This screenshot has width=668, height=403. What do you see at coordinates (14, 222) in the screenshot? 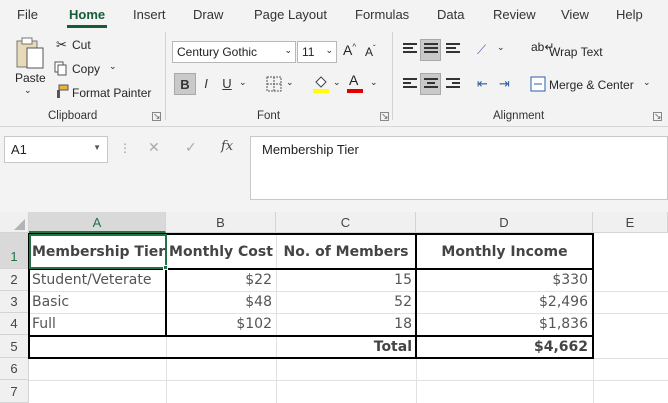
I see `select-all-corner` at bounding box center [14, 222].